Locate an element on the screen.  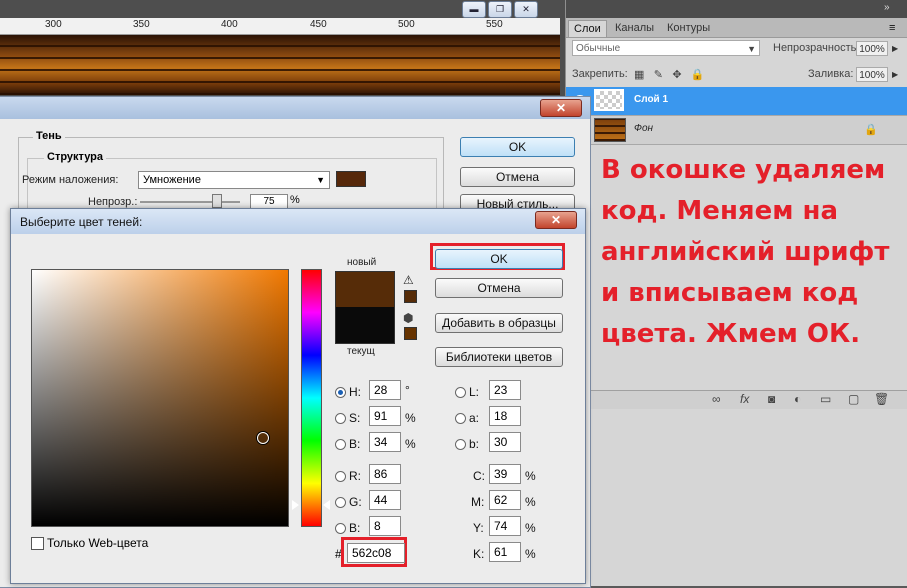
layer-row-background: Фон 🔒 is located at coordinates (736, 130).